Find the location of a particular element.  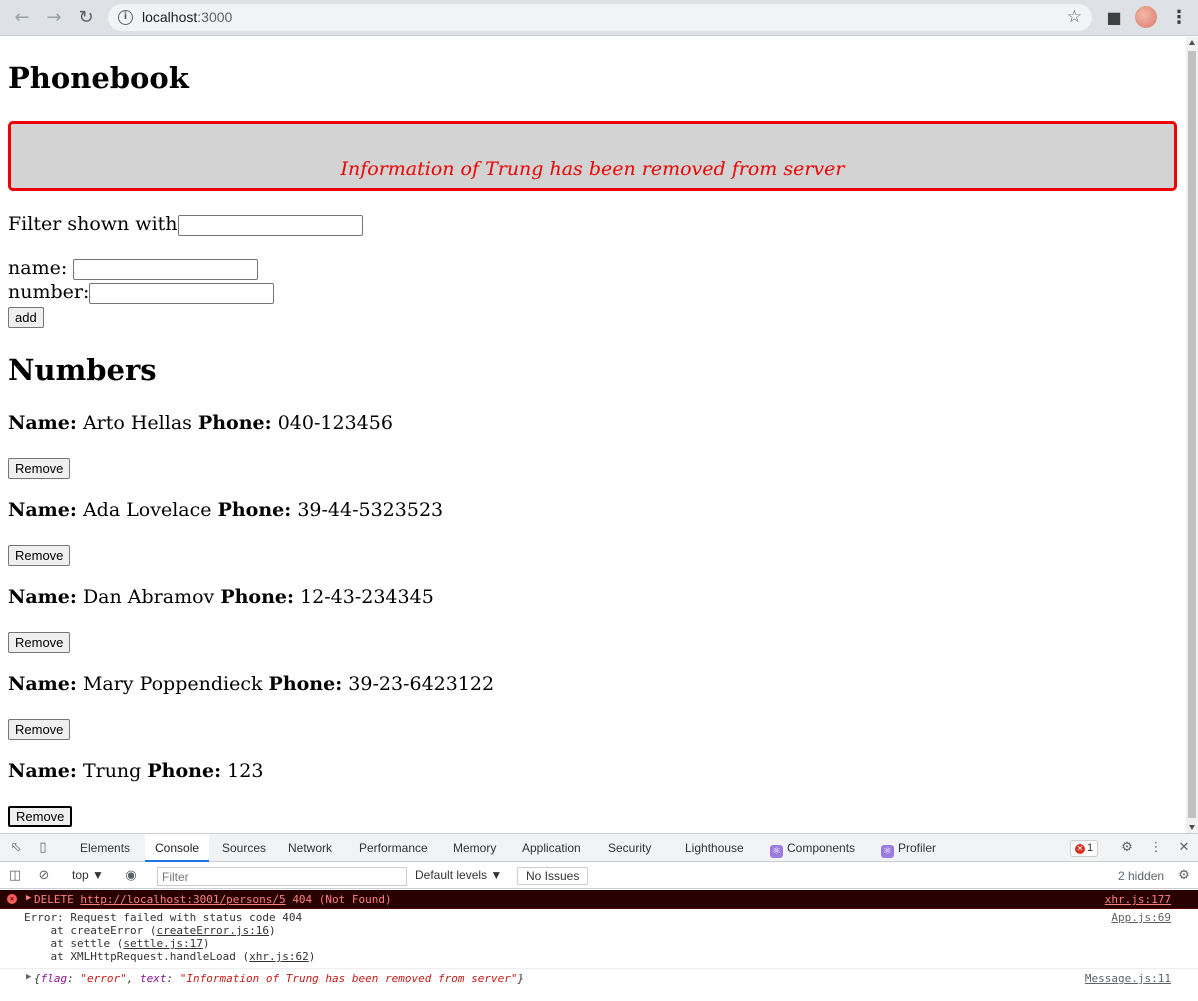

device-toolbar-icon: ▯ is located at coordinates (43, 848).